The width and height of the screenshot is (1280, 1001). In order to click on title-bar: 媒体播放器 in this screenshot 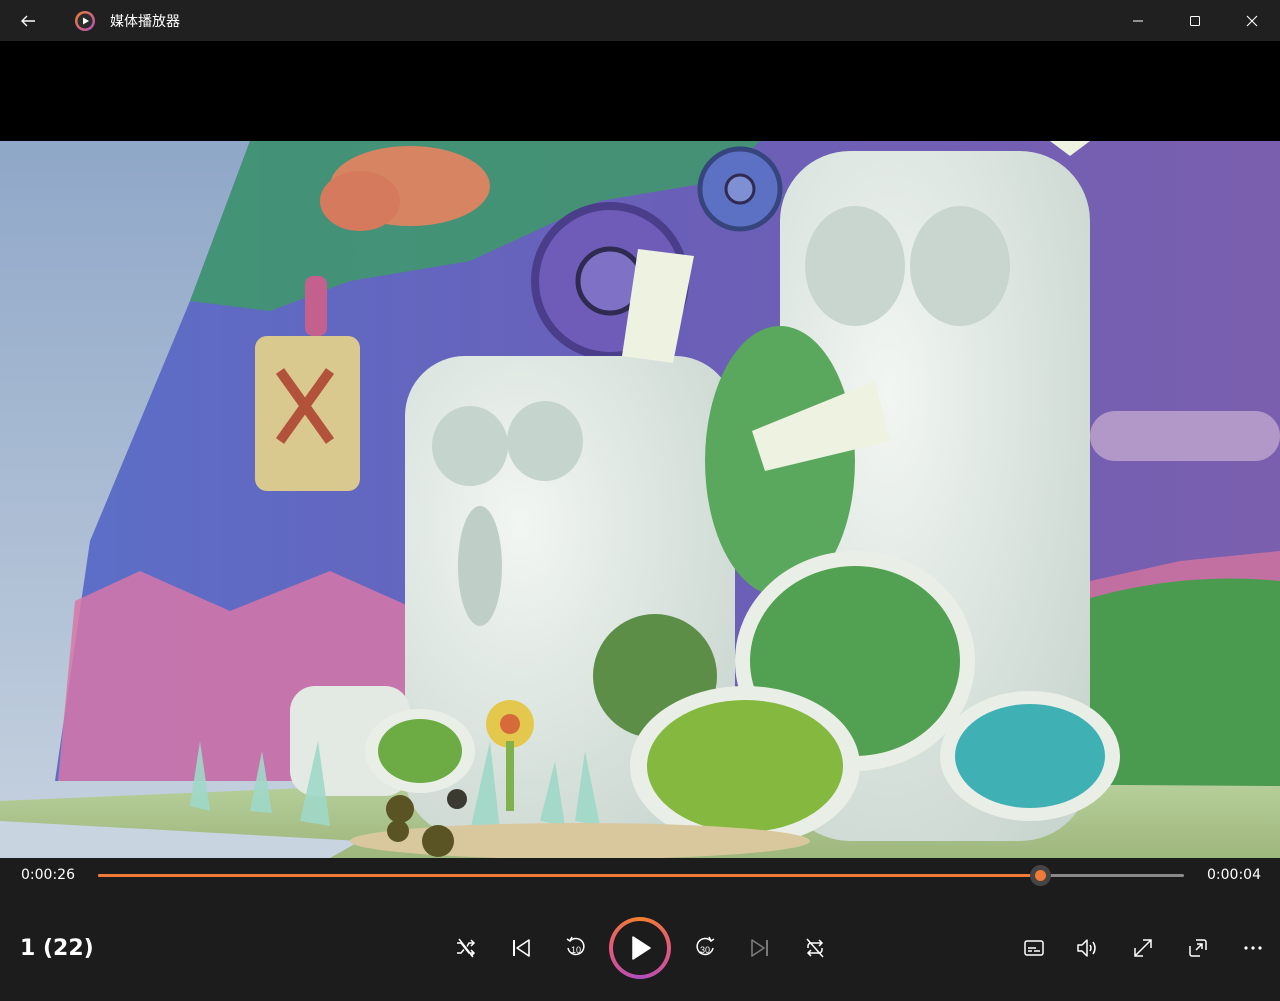, I will do `click(640, 20)`.